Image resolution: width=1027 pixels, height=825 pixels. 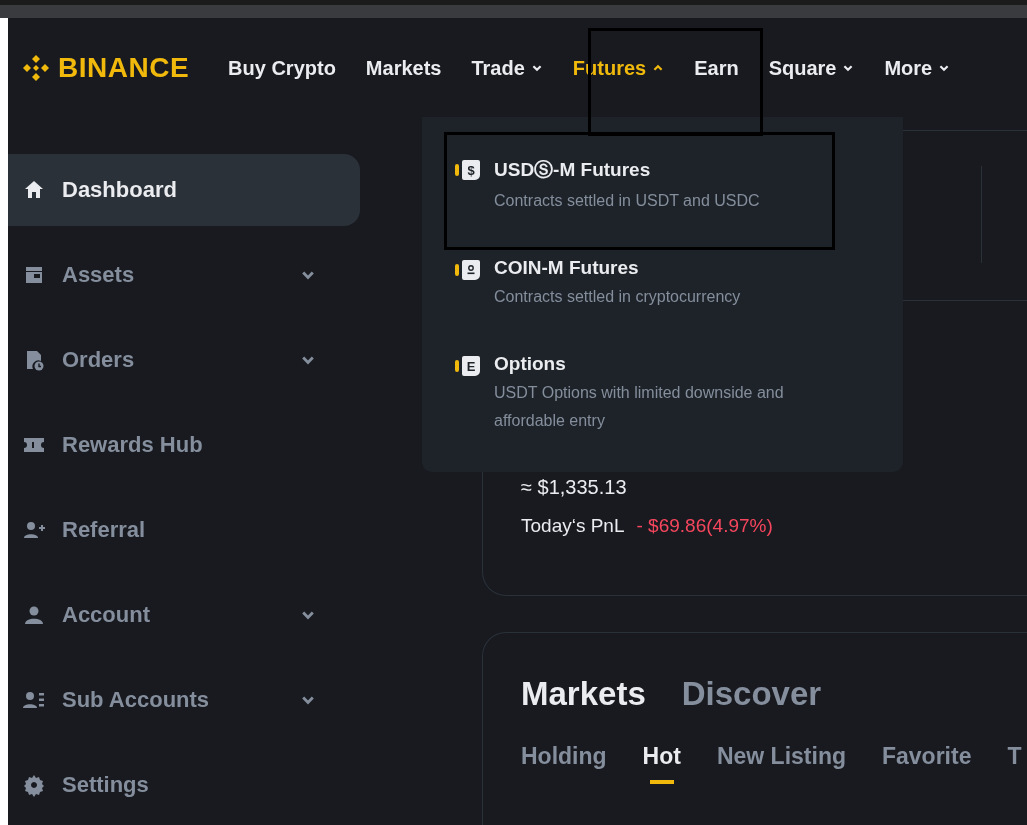 I want to click on sidebar-item: Sub Accounts, so click(x=184, y=700).